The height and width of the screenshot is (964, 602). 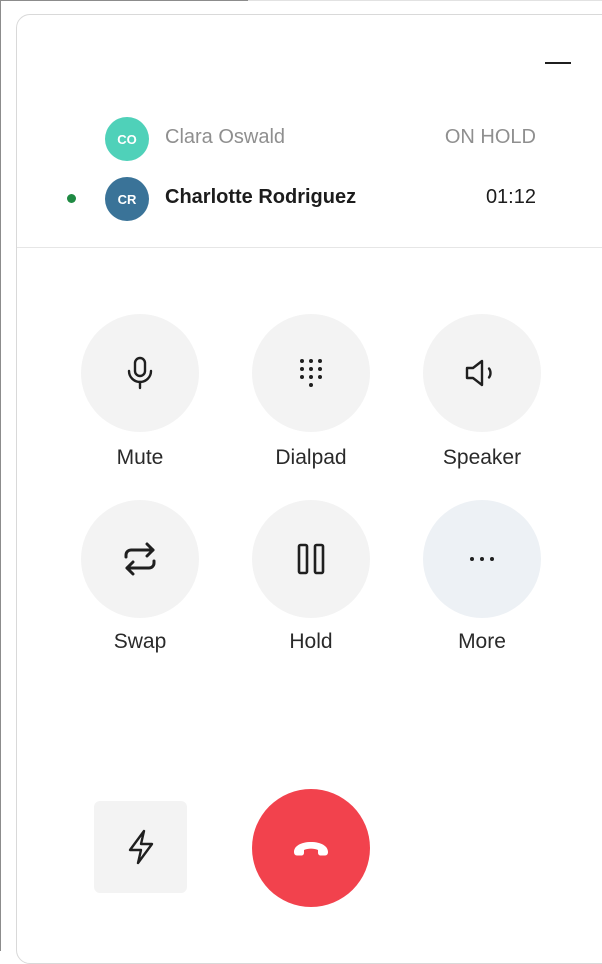 I want to click on hold-label: Hold, so click(x=311, y=641).